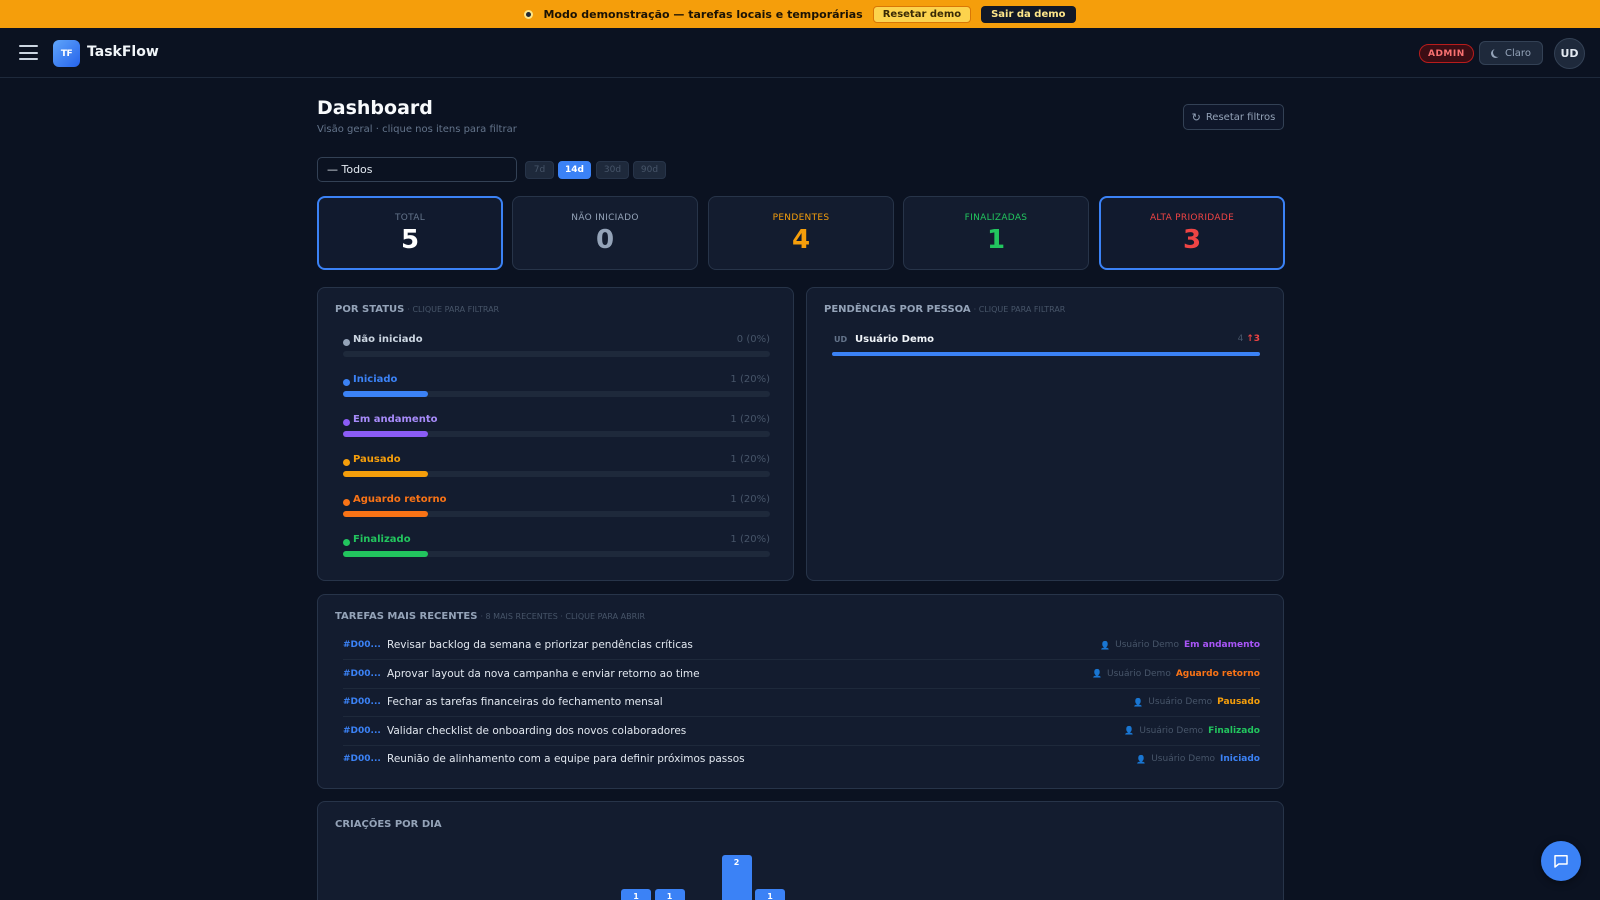  I want to click on daily-bar: 2, so click(736, 877).